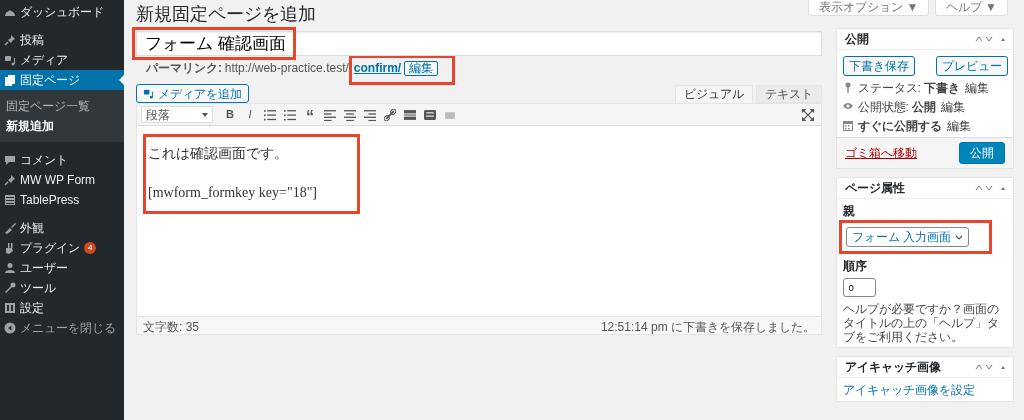 The width and height of the screenshot is (1024, 420). Describe the element at coordinates (855, 266) in the screenshot. I see `order-label: 順序` at that location.